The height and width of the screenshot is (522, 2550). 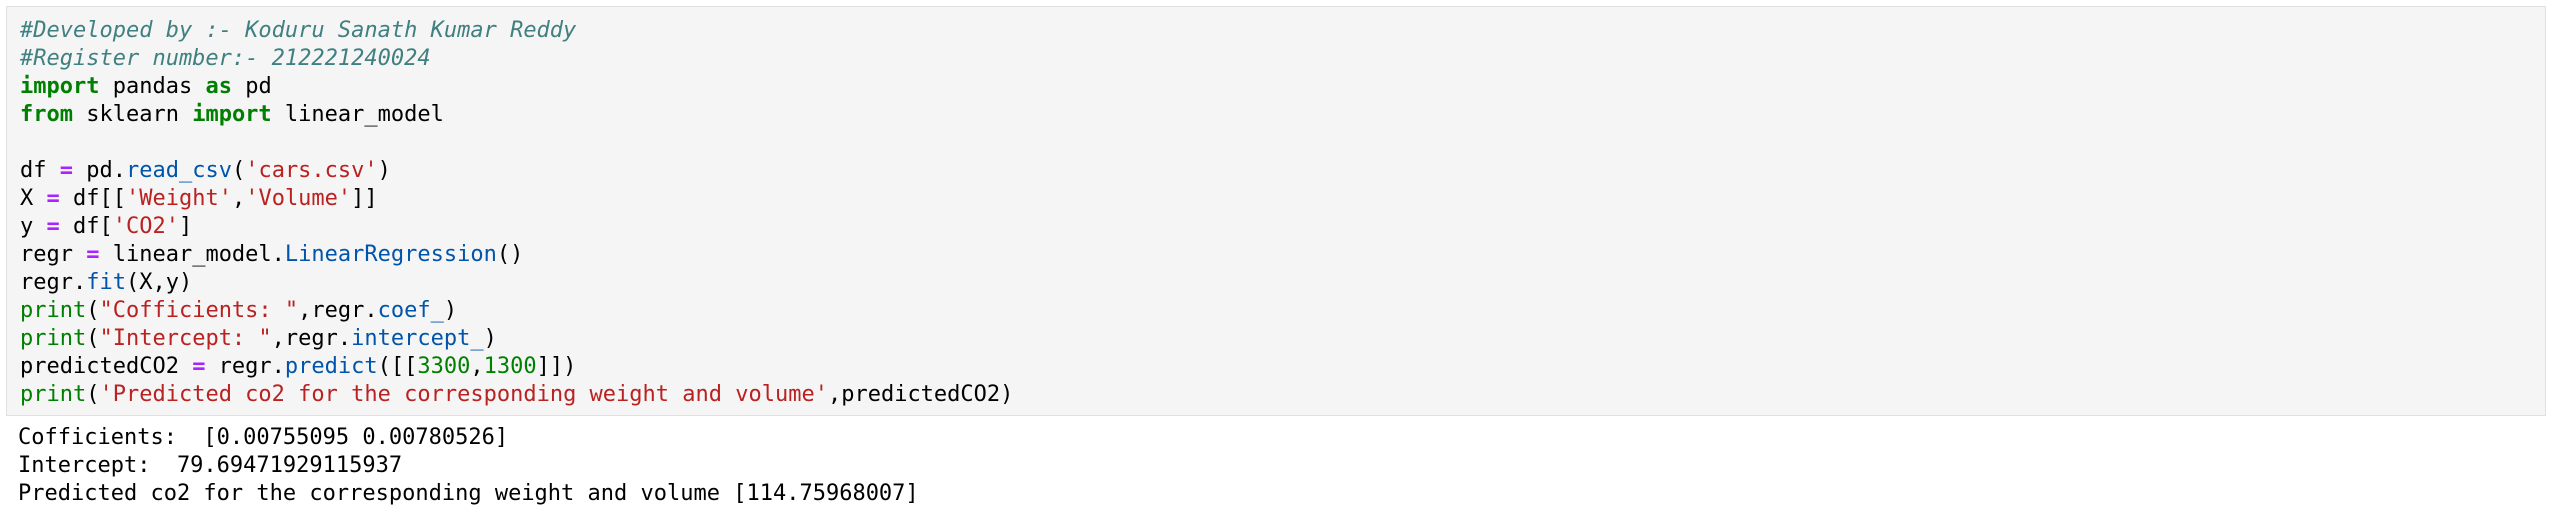 What do you see at coordinates (251, 86) in the screenshot?
I see `code-token: pd` at bounding box center [251, 86].